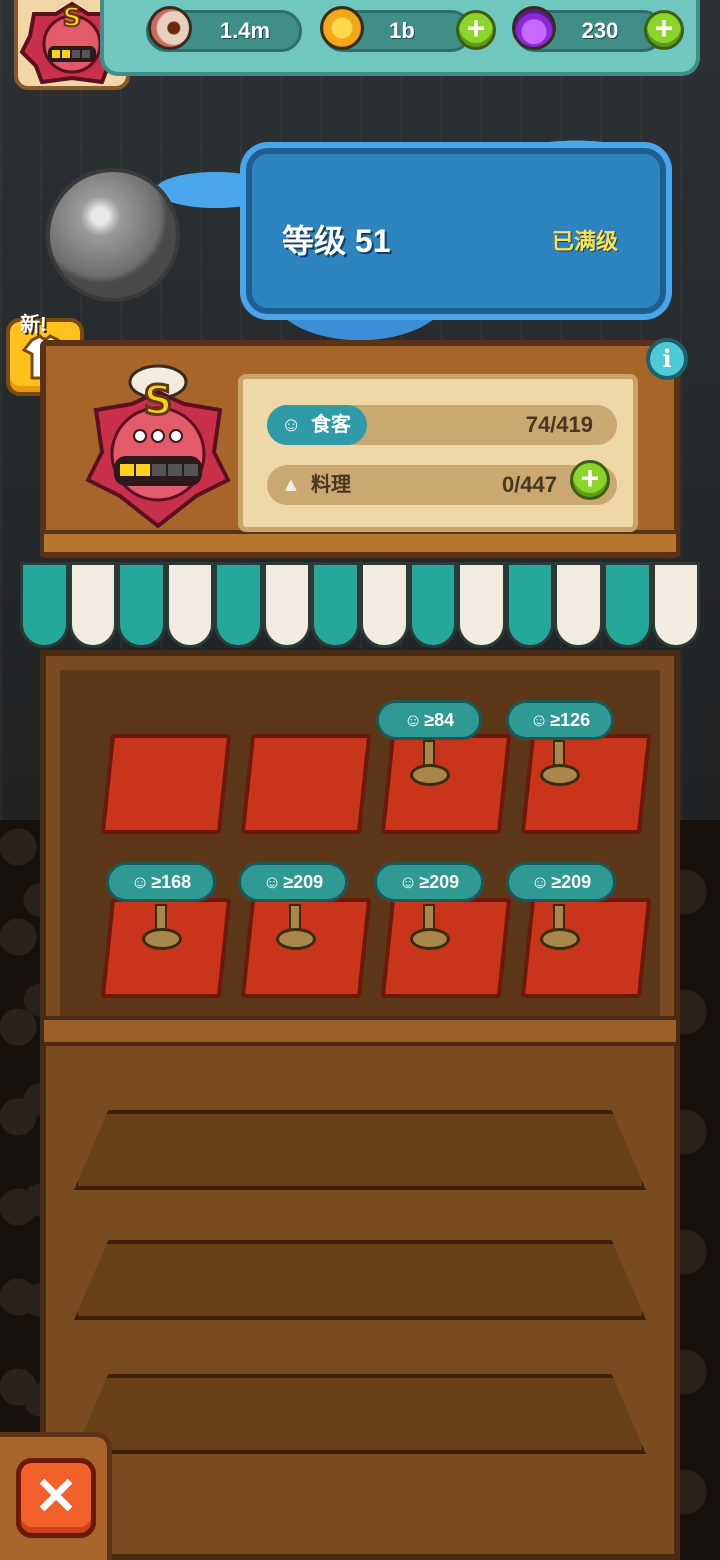 Image resolution: width=720 pixels, height=1560 pixels. What do you see at coordinates (584, 241) in the screenshot?
I see `max-level-label: 已满级` at bounding box center [584, 241].